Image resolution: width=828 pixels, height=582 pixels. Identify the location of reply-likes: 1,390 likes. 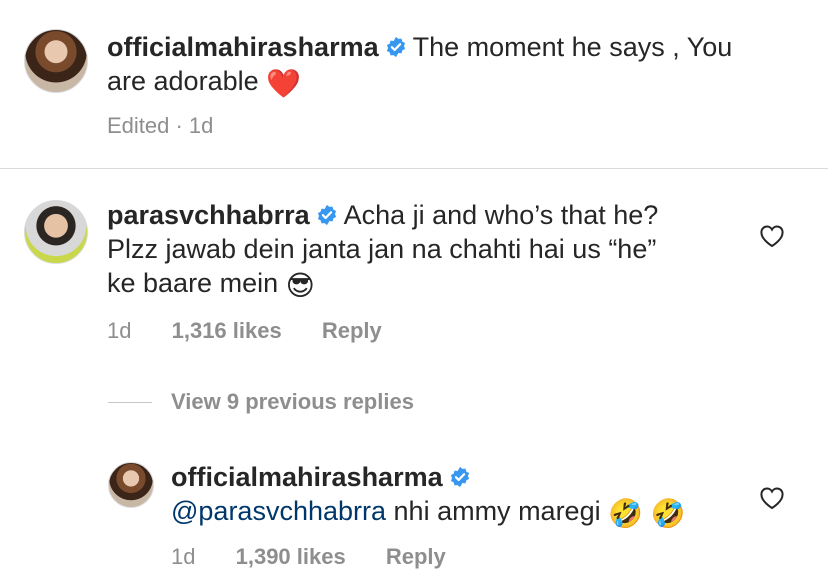
(291, 556).